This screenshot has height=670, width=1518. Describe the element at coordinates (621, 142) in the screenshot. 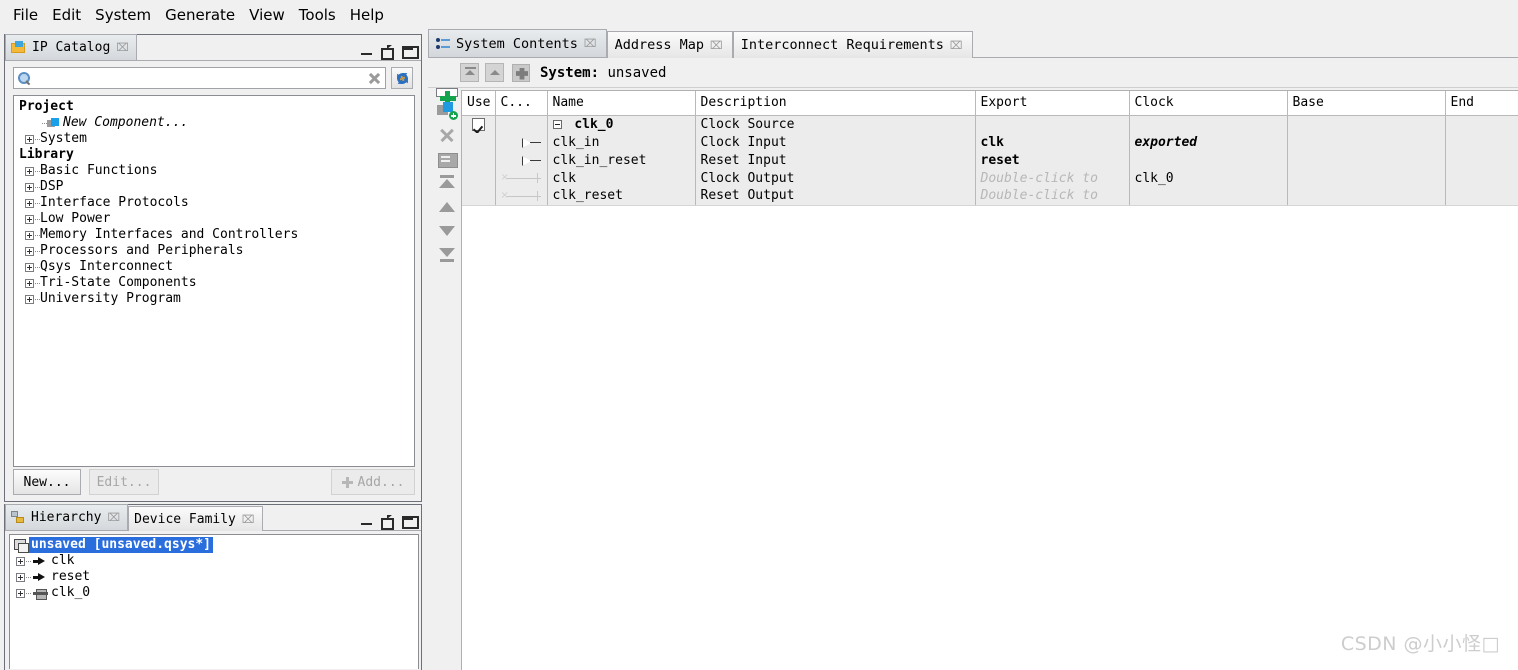

I see `row-name-cell: clk_in` at that location.